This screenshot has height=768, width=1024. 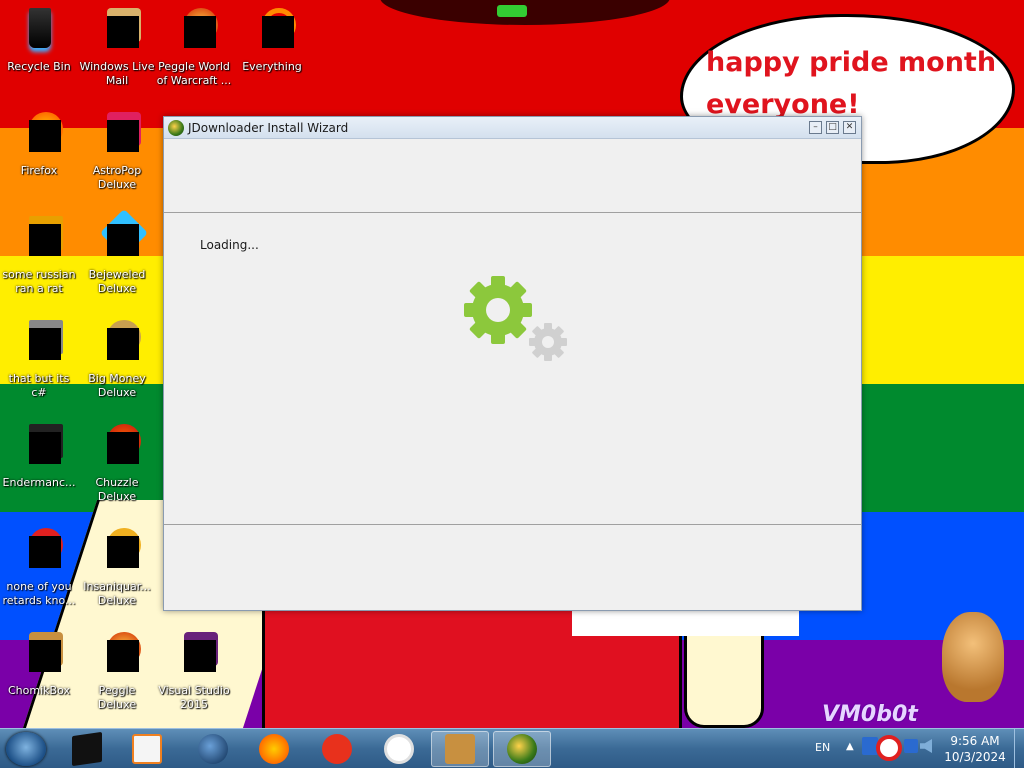 I want to click on desktop-icon-label: Windows Live Mail, so click(x=117, y=73).